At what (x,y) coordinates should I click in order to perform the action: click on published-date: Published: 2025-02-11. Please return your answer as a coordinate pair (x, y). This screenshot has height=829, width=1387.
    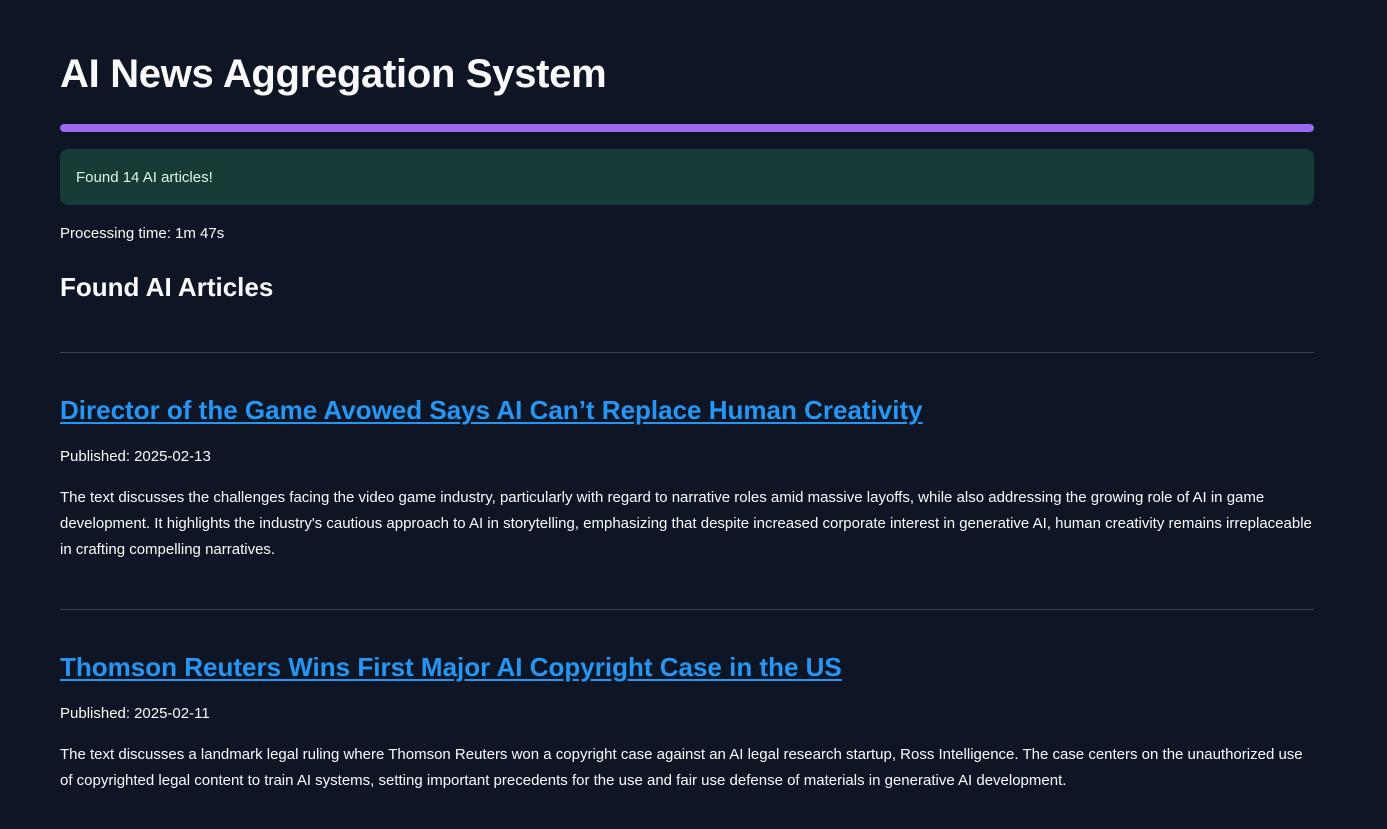
    Looking at the image, I should click on (687, 714).